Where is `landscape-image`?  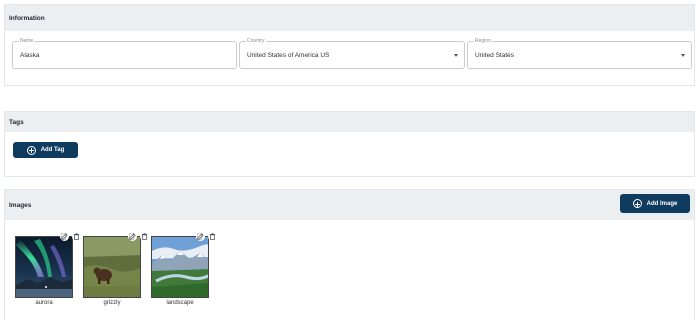
landscape-image is located at coordinates (180, 267).